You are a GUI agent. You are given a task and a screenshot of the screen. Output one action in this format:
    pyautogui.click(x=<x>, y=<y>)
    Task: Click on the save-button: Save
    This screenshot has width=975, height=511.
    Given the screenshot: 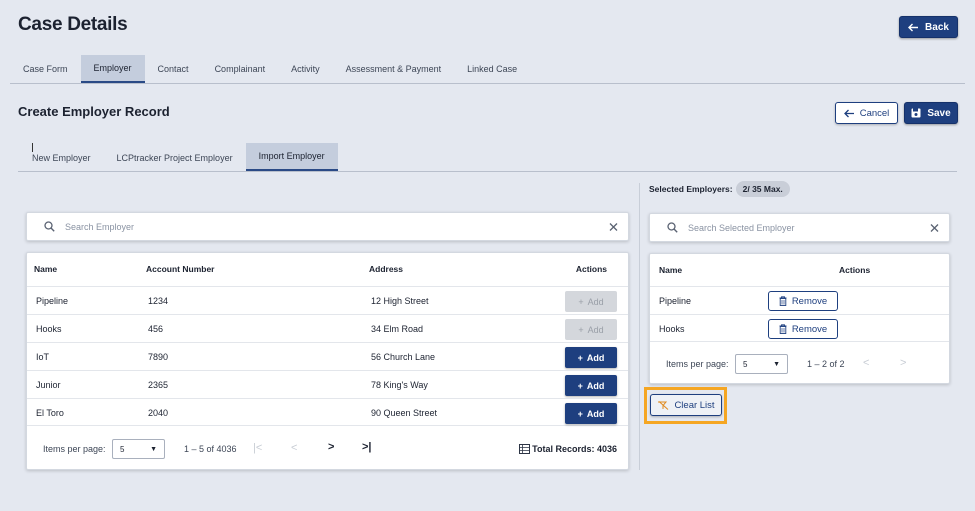 What is the action you would take?
    pyautogui.click(x=931, y=113)
    